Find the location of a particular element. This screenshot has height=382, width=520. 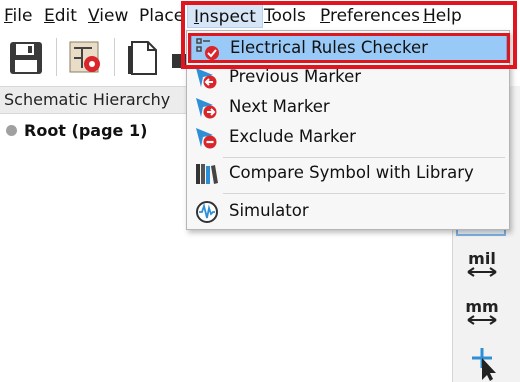

compare-library-icon is located at coordinates (207, 174).